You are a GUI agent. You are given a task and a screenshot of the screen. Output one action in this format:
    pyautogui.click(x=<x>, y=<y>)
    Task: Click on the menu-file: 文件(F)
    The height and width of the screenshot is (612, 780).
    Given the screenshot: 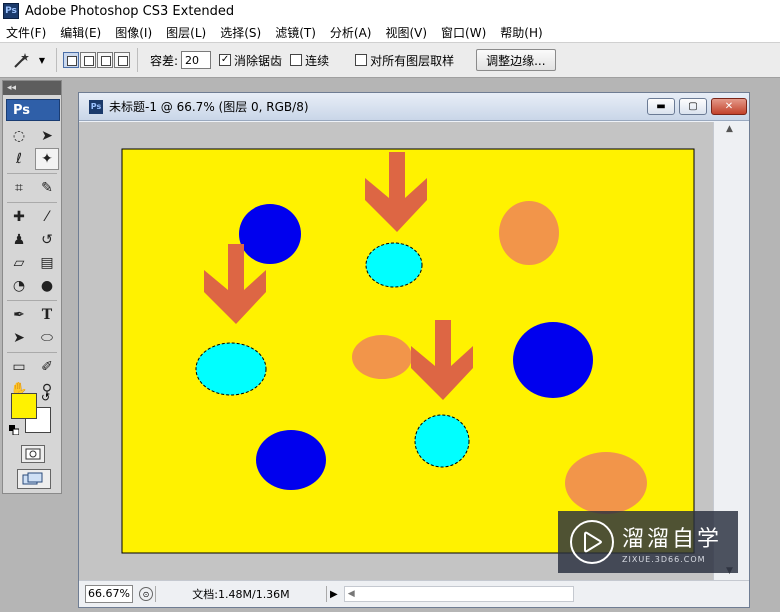 What is the action you would take?
    pyautogui.click(x=26, y=32)
    